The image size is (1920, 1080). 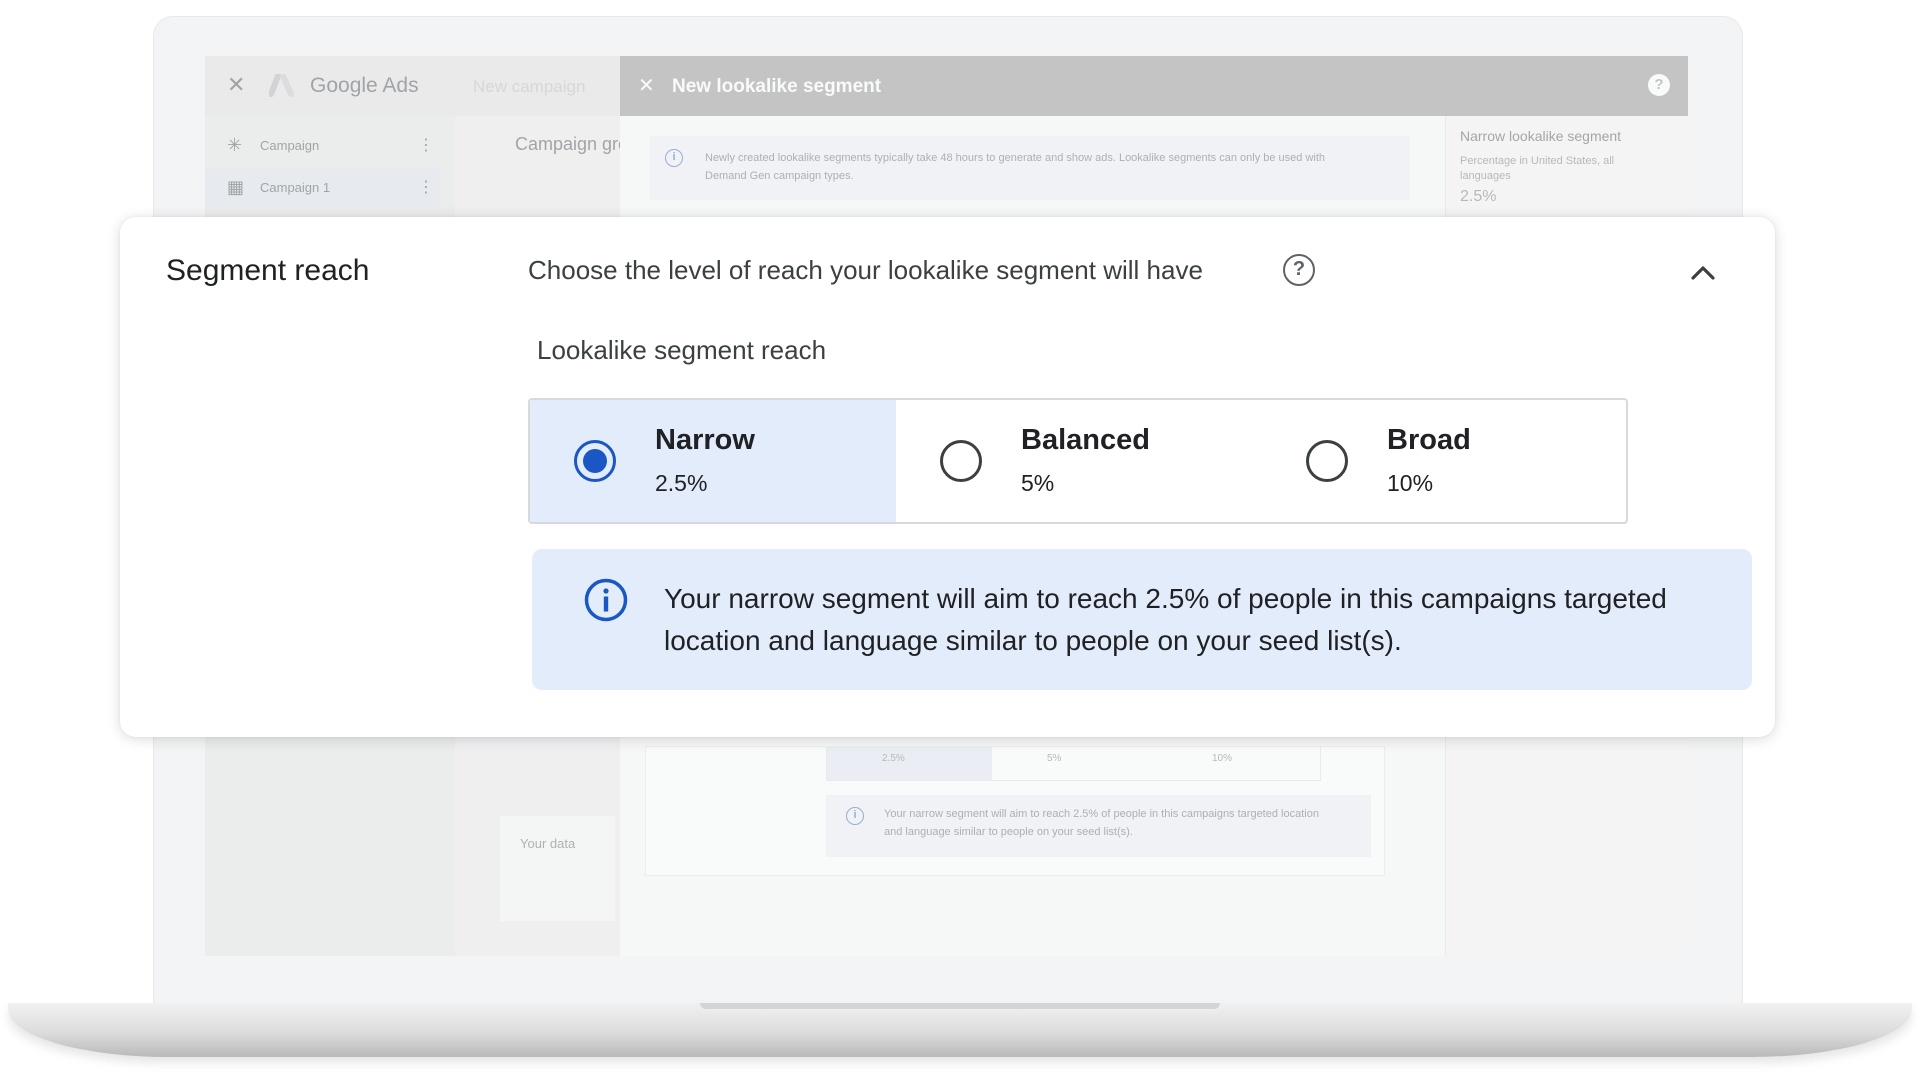 What do you see at coordinates (1429, 440) in the screenshot?
I see `option-name: Broad` at bounding box center [1429, 440].